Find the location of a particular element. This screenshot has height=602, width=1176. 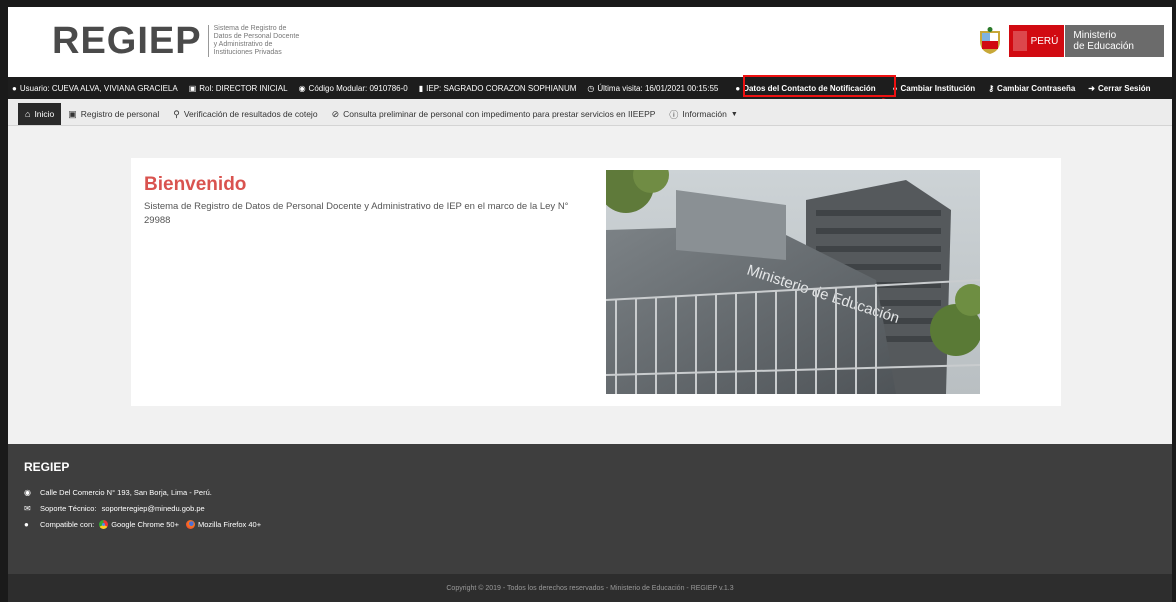

chrome-icon is located at coordinates (104, 524).